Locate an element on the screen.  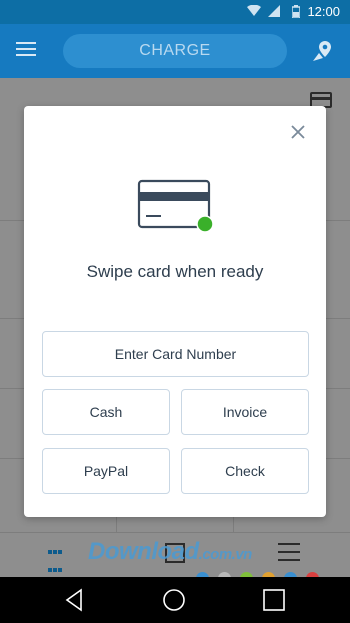
paypal-button: PayPal is located at coordinates (106, 471).